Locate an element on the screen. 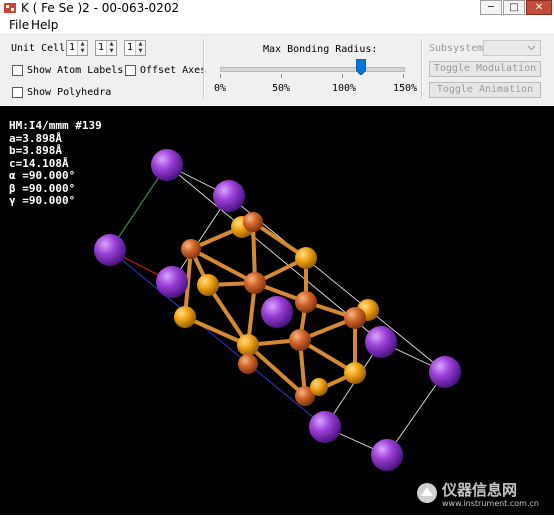  offset-axes-label: Offset Axes is located at coordinates (173, 71).